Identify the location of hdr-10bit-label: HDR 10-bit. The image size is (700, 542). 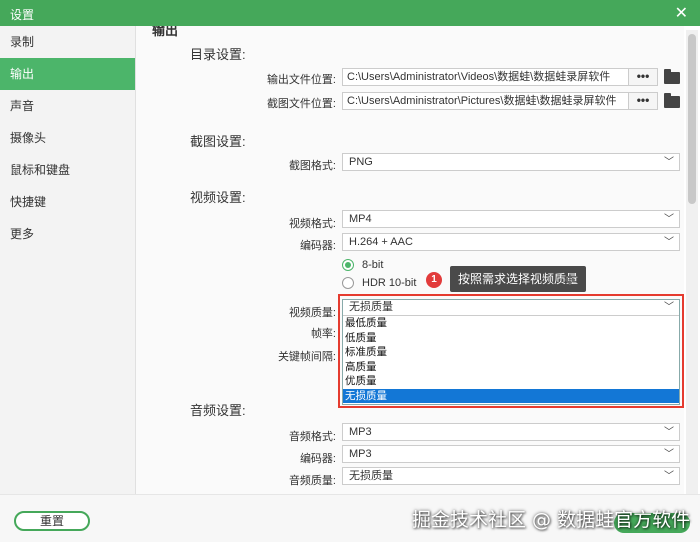
(389, 283).